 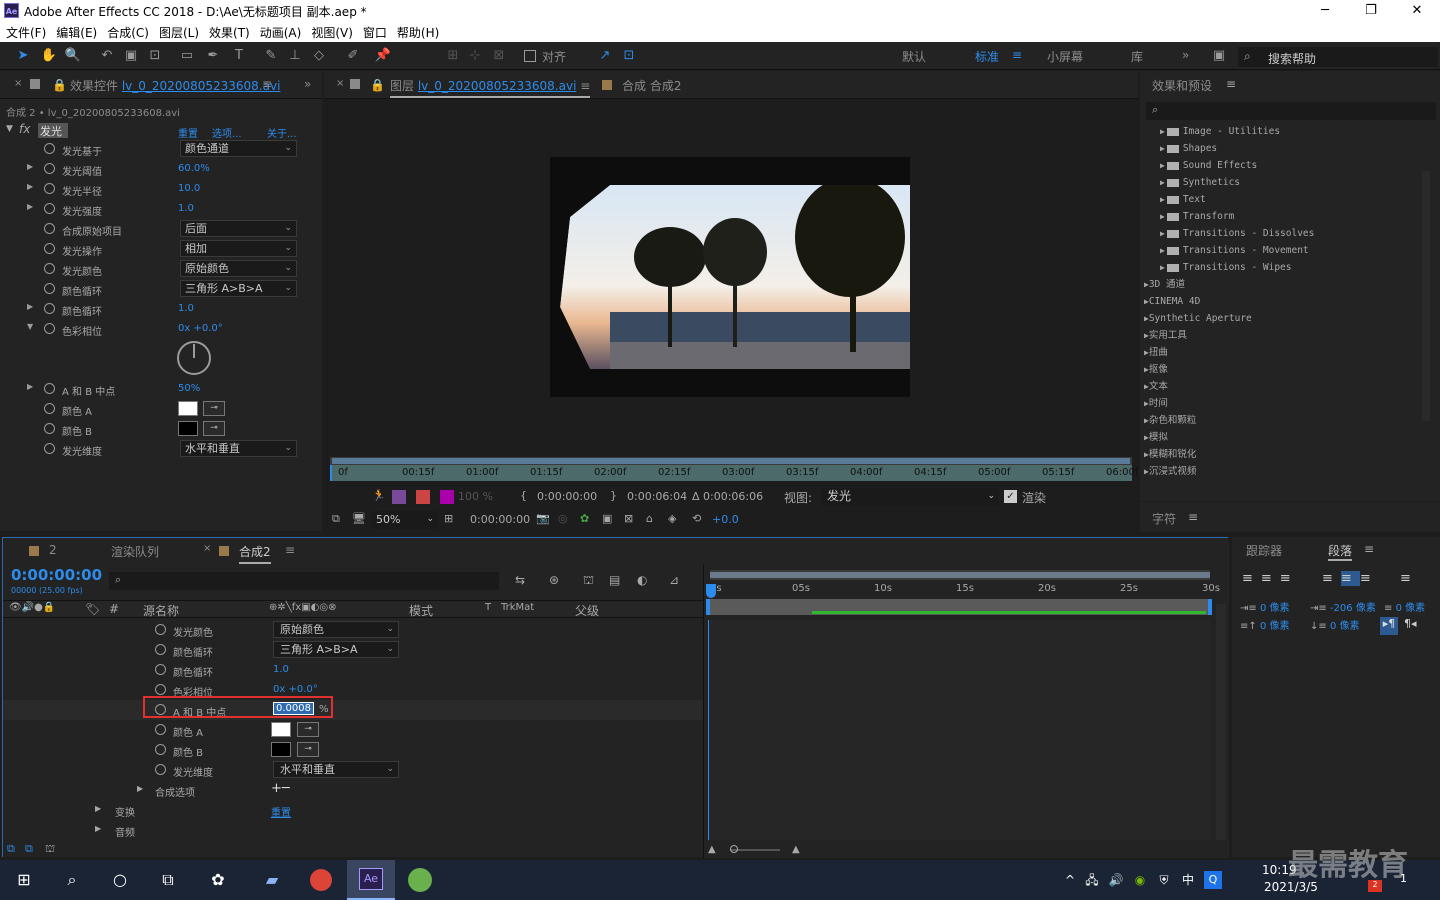 What do you see at coordinates (375, 32) in the screenshot?
I see `menu-window: 窗口` at bounding box center [375, 32].